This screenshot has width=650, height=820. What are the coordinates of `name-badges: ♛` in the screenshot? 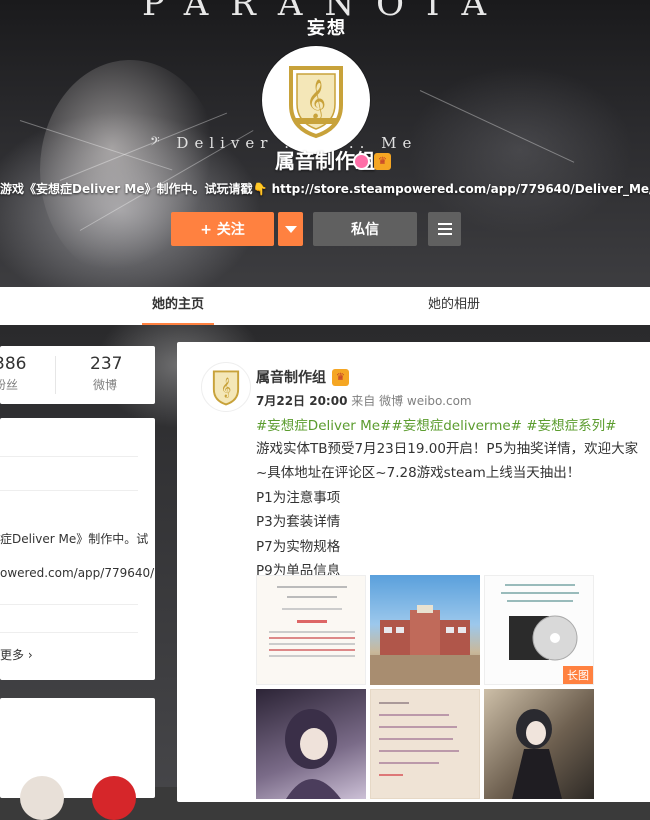 It's located at (372, 161).